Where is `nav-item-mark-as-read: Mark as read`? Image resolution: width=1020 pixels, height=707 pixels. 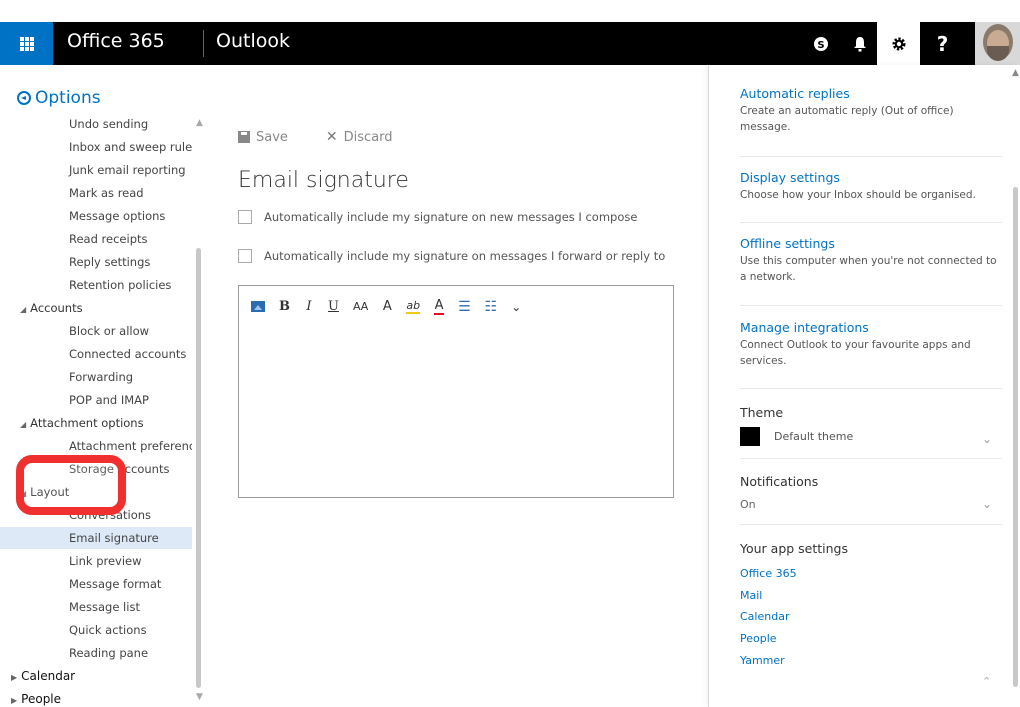 nav-item-mark-as-read: Mark as read is located at coordinates (96, 193).